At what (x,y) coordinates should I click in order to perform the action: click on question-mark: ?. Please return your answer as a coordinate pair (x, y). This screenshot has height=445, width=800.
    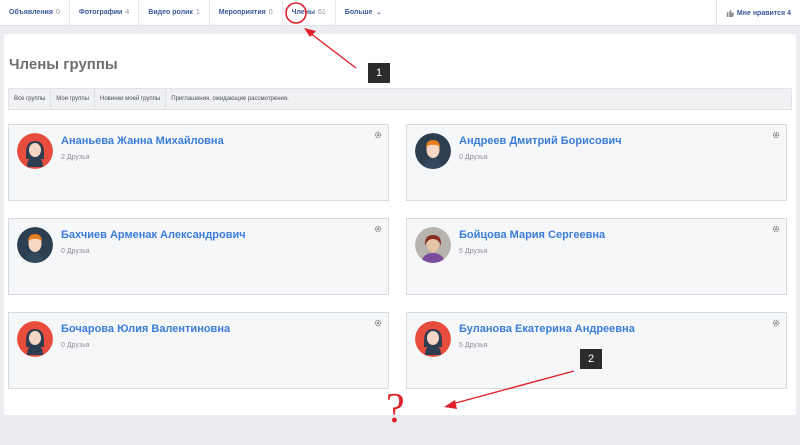
    Looking at the image, I should click on (395, 409).